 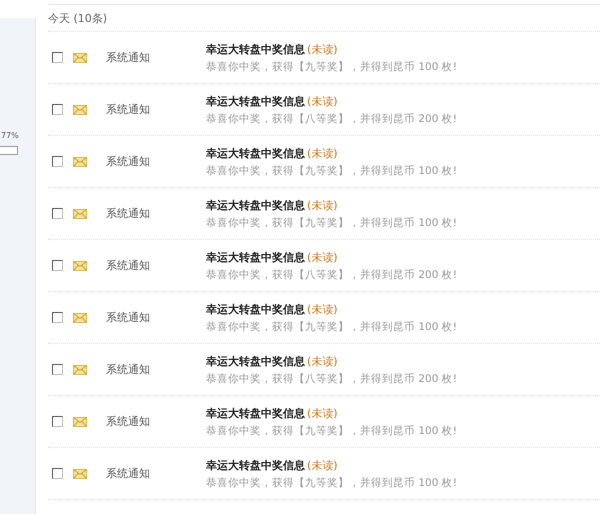 I want to click on section-title: 今天 (10条), so click(x=78, y=18).